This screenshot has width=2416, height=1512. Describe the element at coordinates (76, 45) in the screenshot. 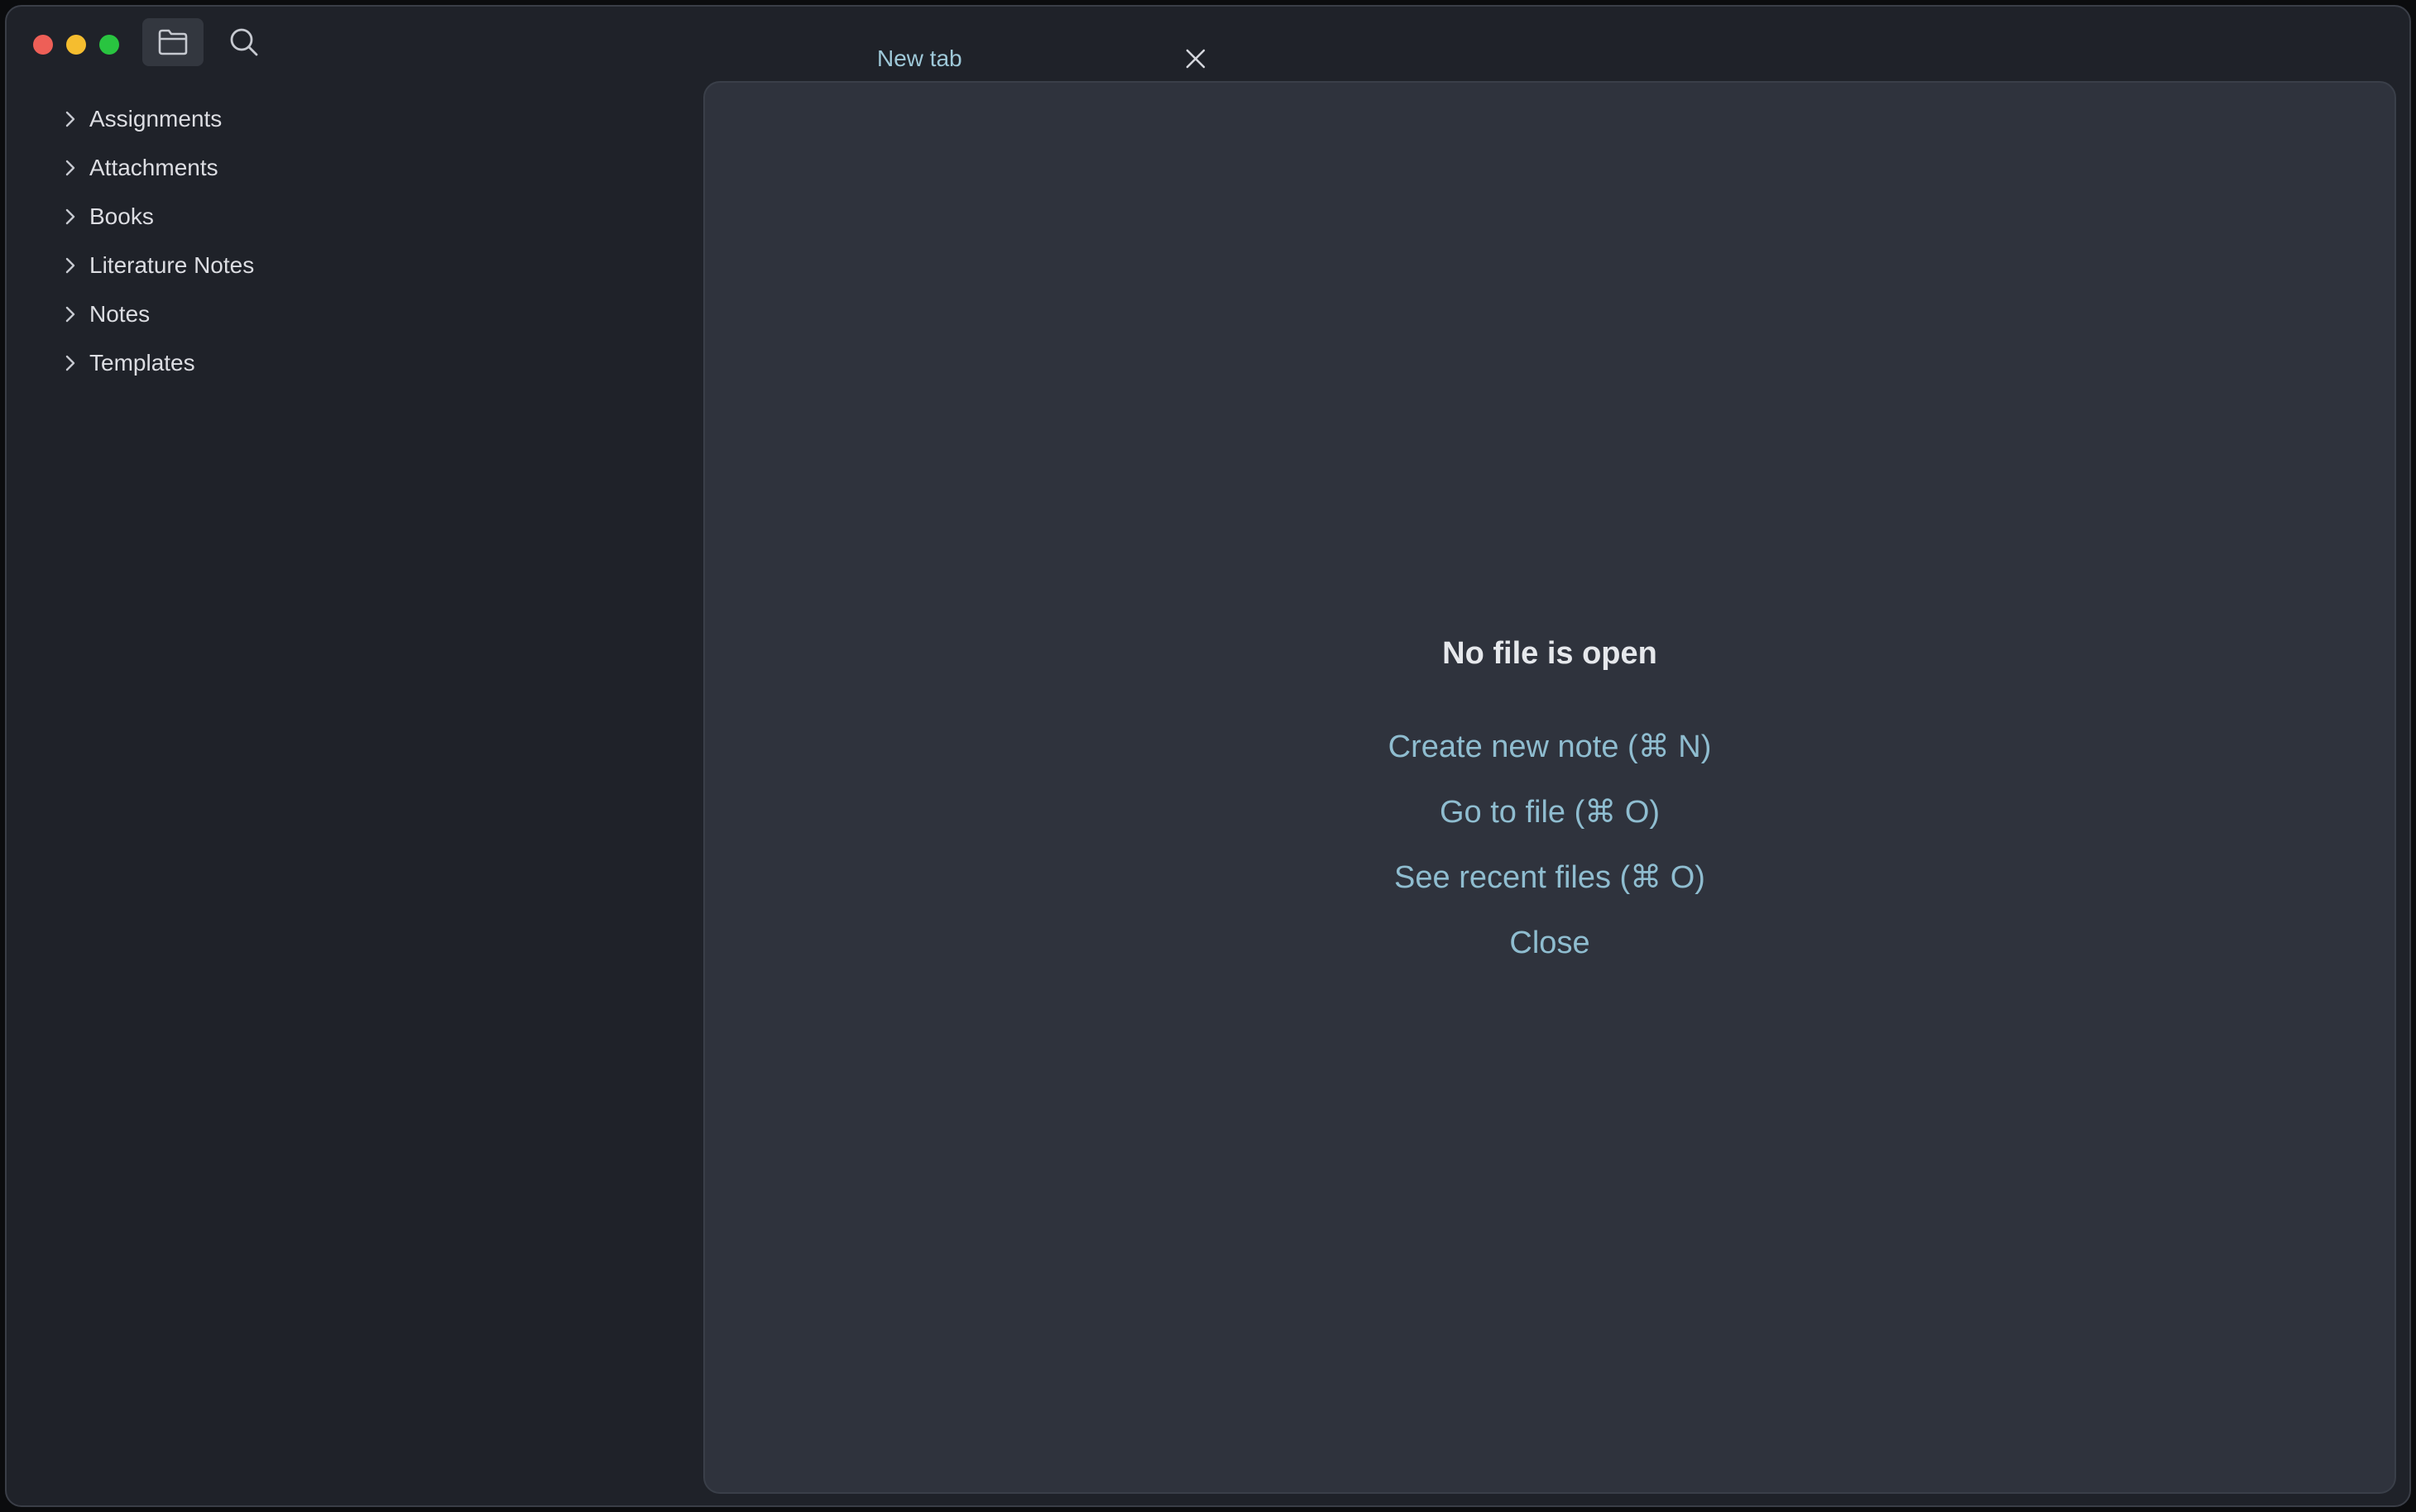

I see `minimize-window-button` at that location.